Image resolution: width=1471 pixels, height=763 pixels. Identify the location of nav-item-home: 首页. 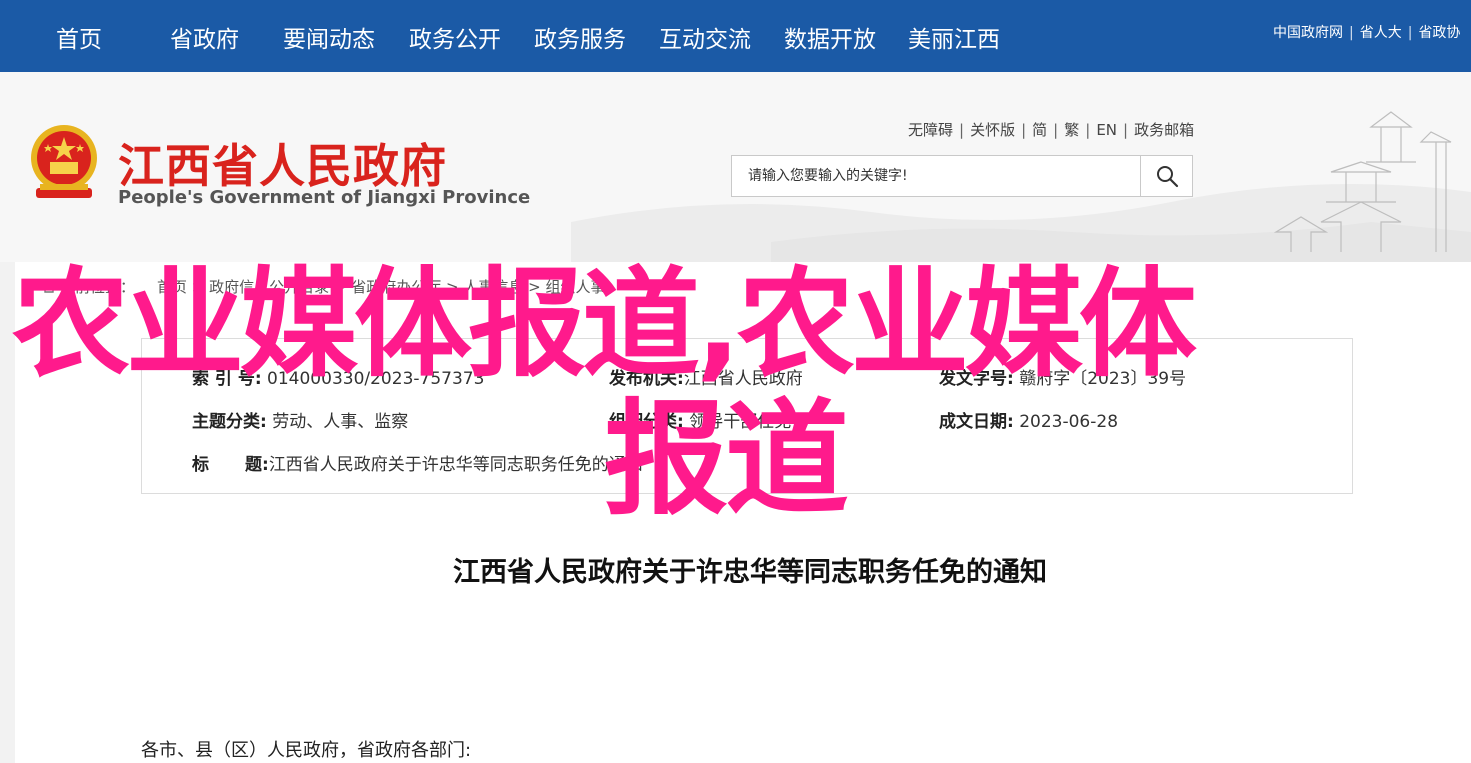
(79, 37).